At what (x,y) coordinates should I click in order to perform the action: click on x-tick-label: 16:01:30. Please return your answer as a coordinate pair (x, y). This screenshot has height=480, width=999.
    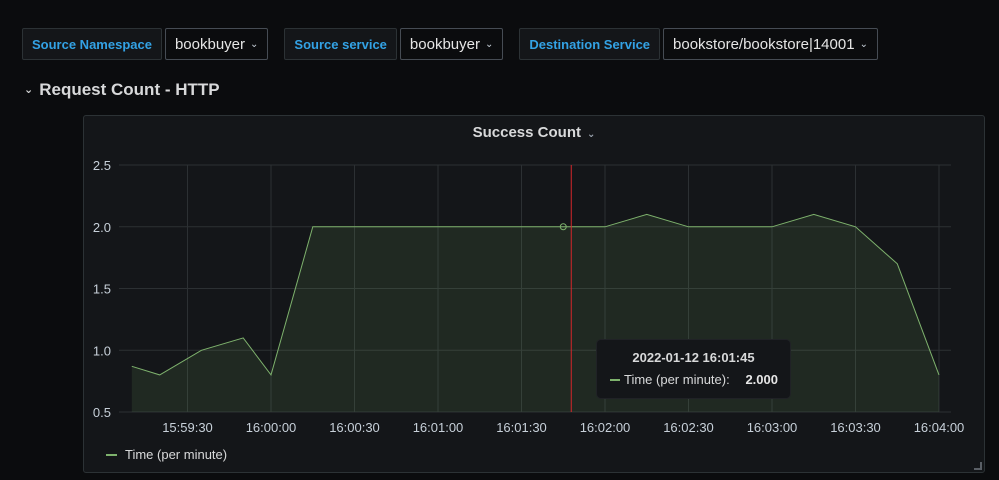
    Looking at the image, I should click on (521, 427).